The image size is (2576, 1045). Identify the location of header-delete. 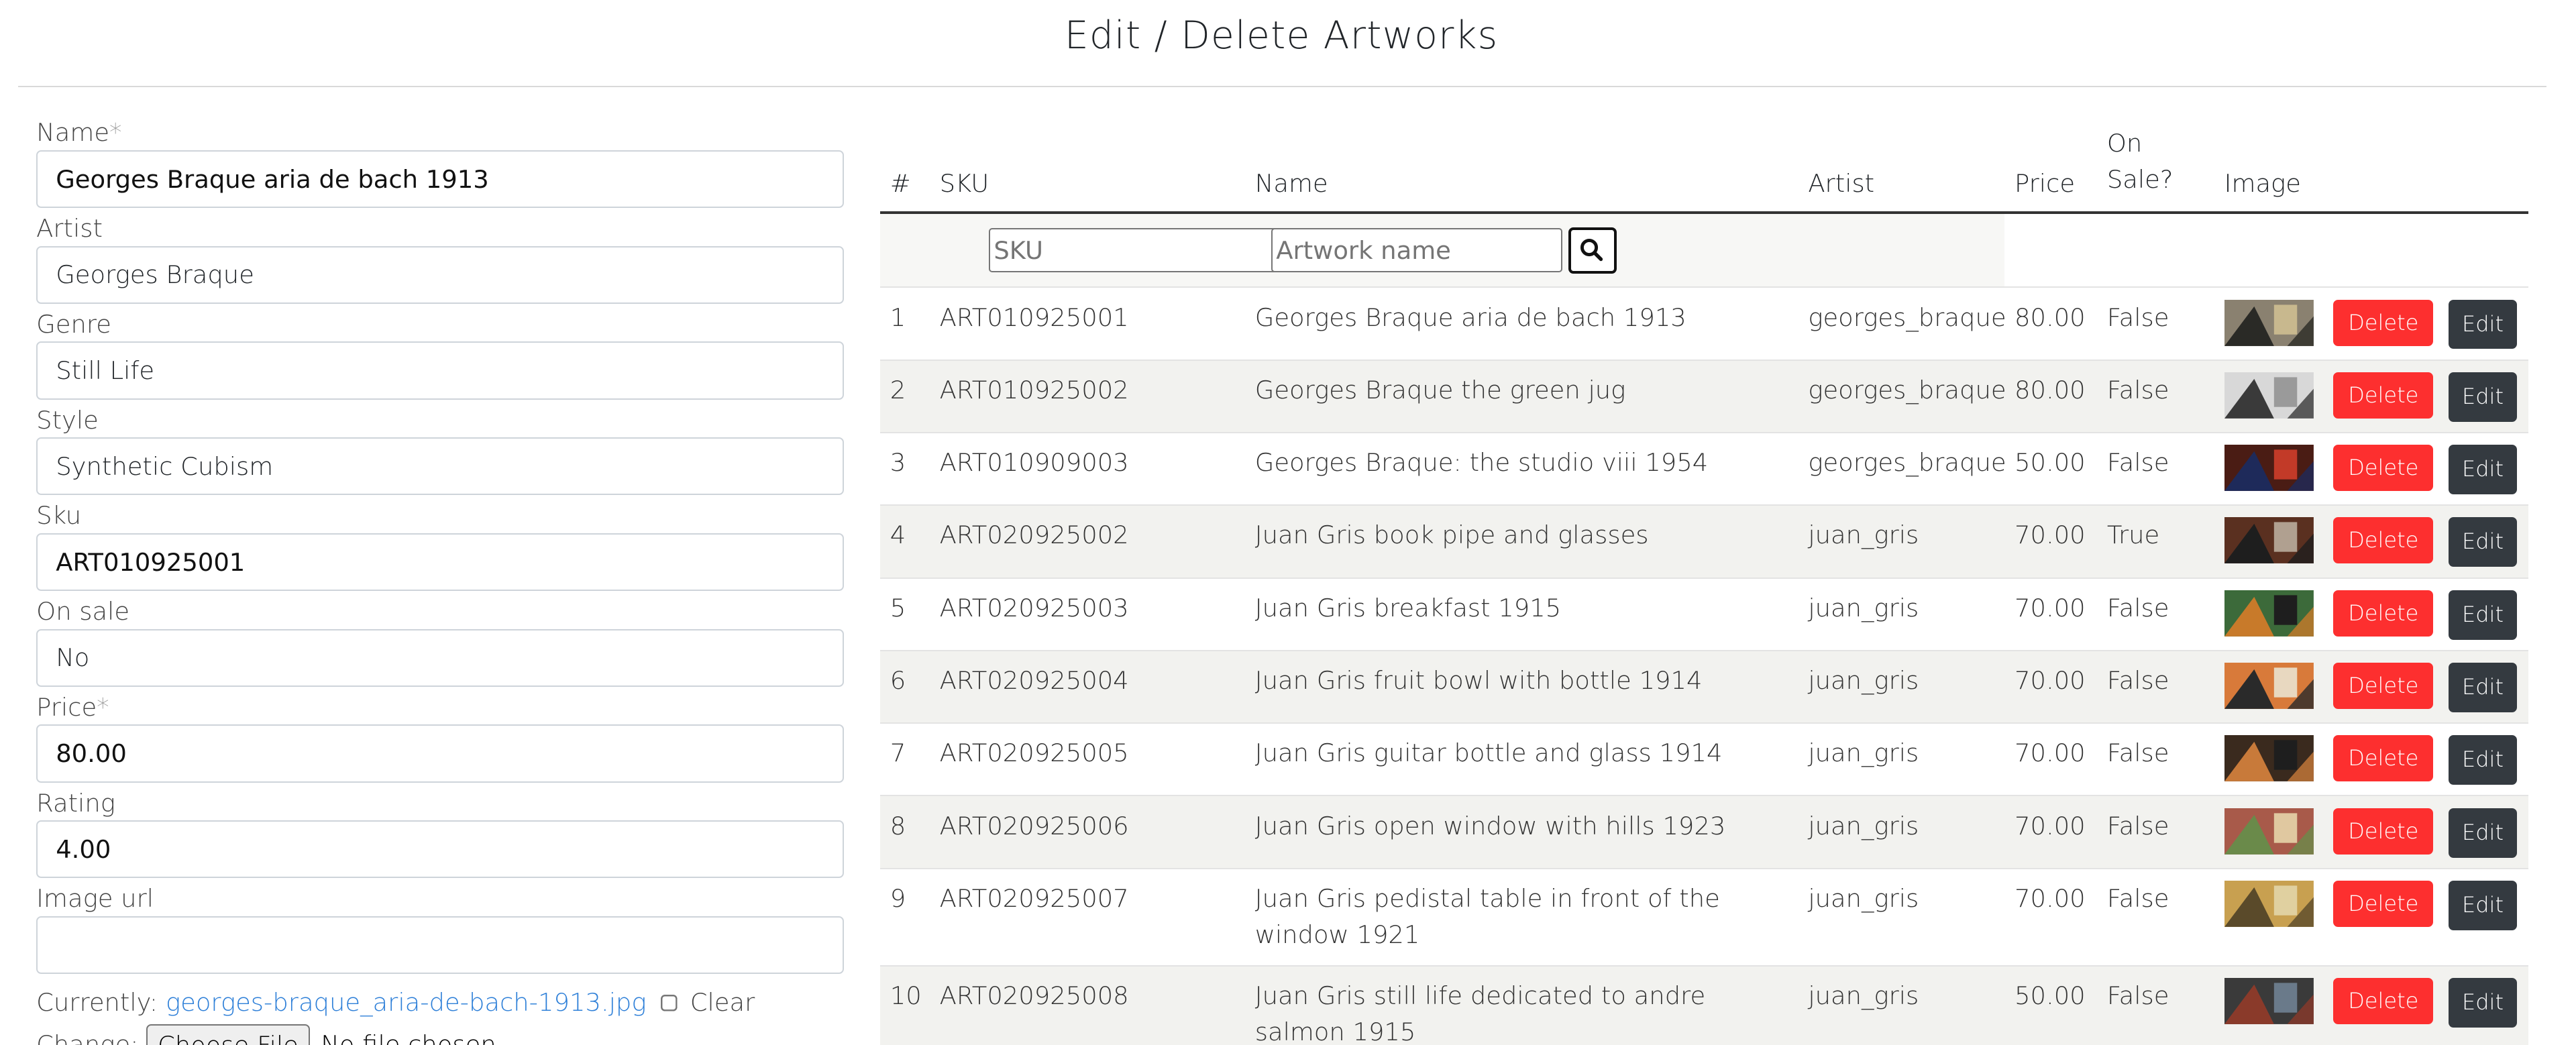
(2381, 165).